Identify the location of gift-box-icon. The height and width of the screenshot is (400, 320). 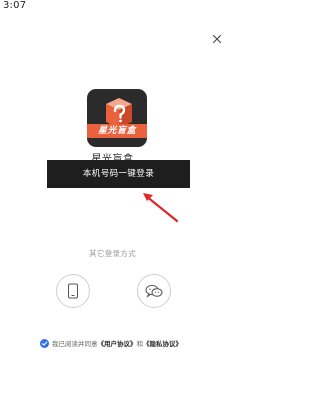
(119, 113).